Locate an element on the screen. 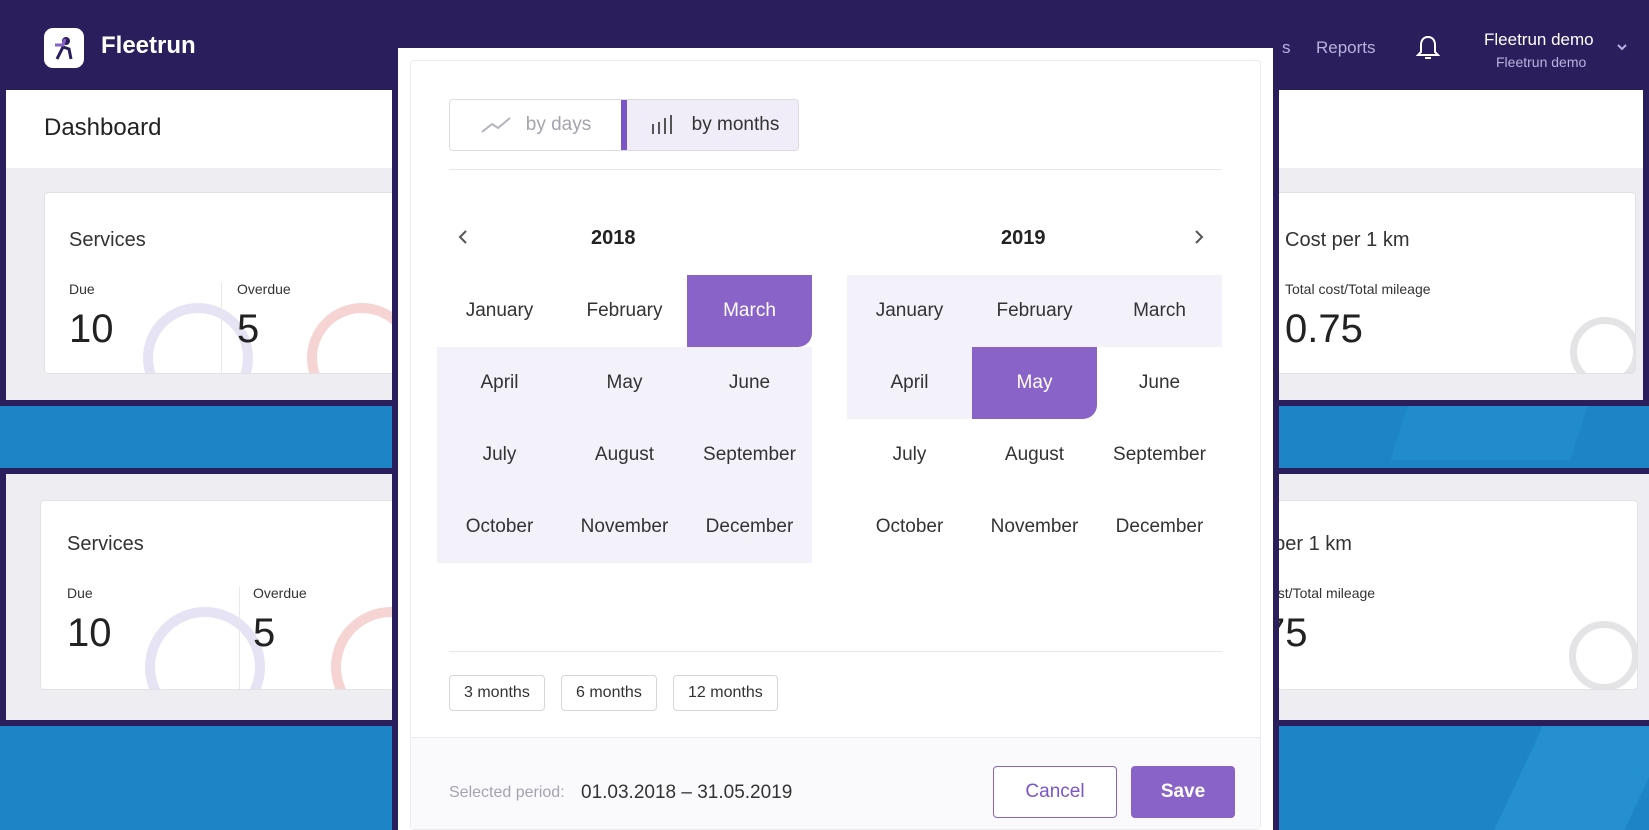  mode-by-months-label: by months is located at coordinates (735, 124).